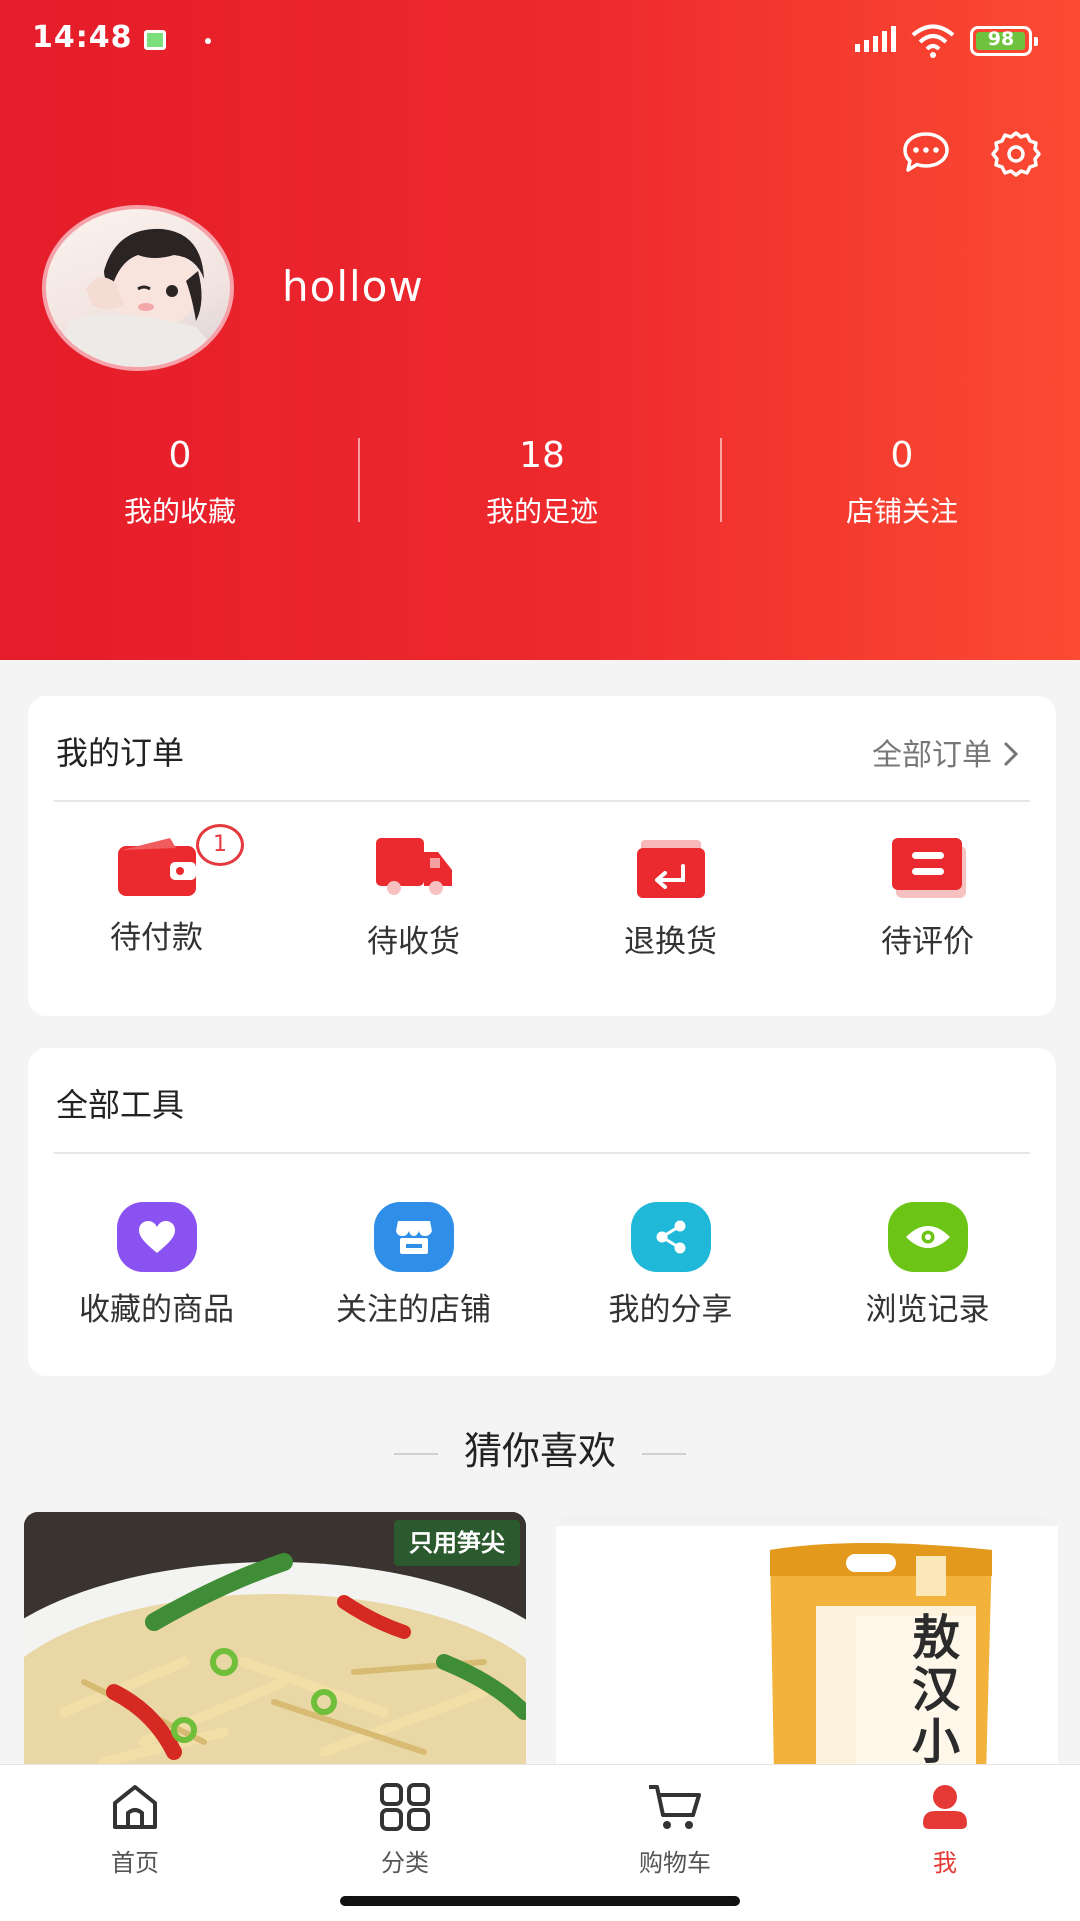 The width and height of the screenshot is (1080, 1921). Describe the element at coordinates (933, 41) in the screenshot. I see `wifi-icon` at that location.